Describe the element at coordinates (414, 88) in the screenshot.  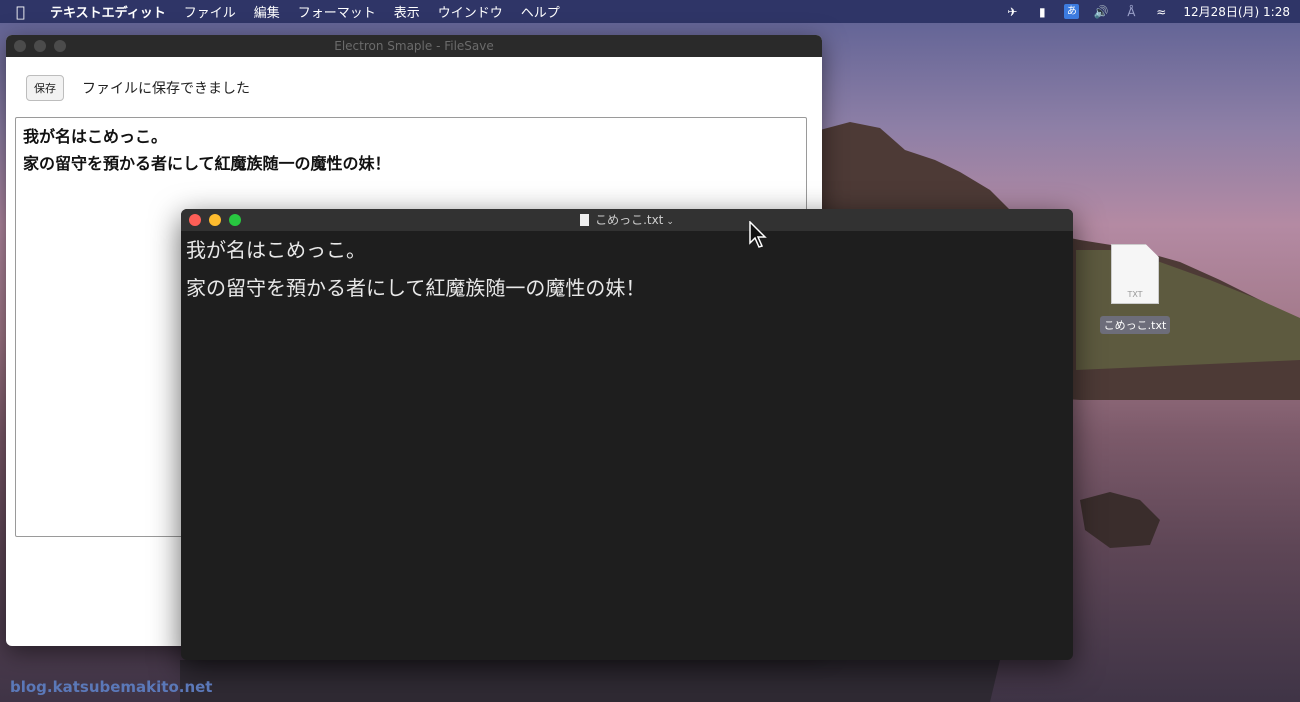
I see `electron-toolbar: 保存 ファイルに保存できました` at that location.